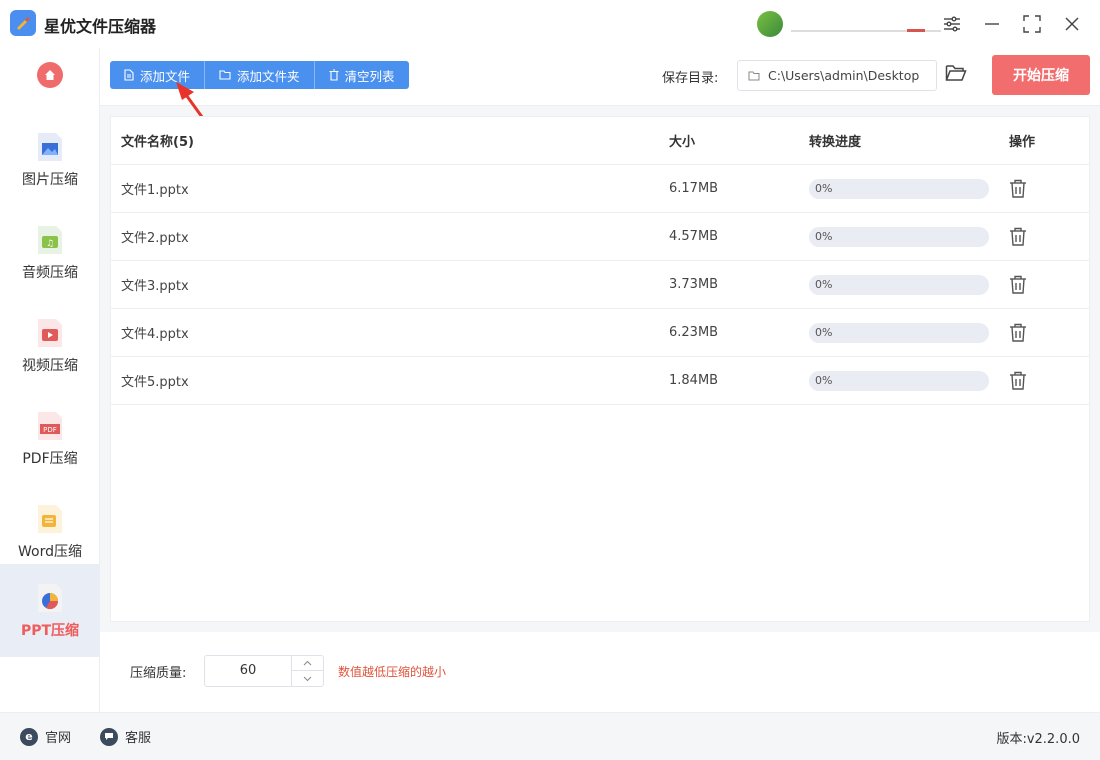 This screenshot has width=1100, height=760. I want to click on sidebar-item-video: 视频压缩, so click(50, 345).